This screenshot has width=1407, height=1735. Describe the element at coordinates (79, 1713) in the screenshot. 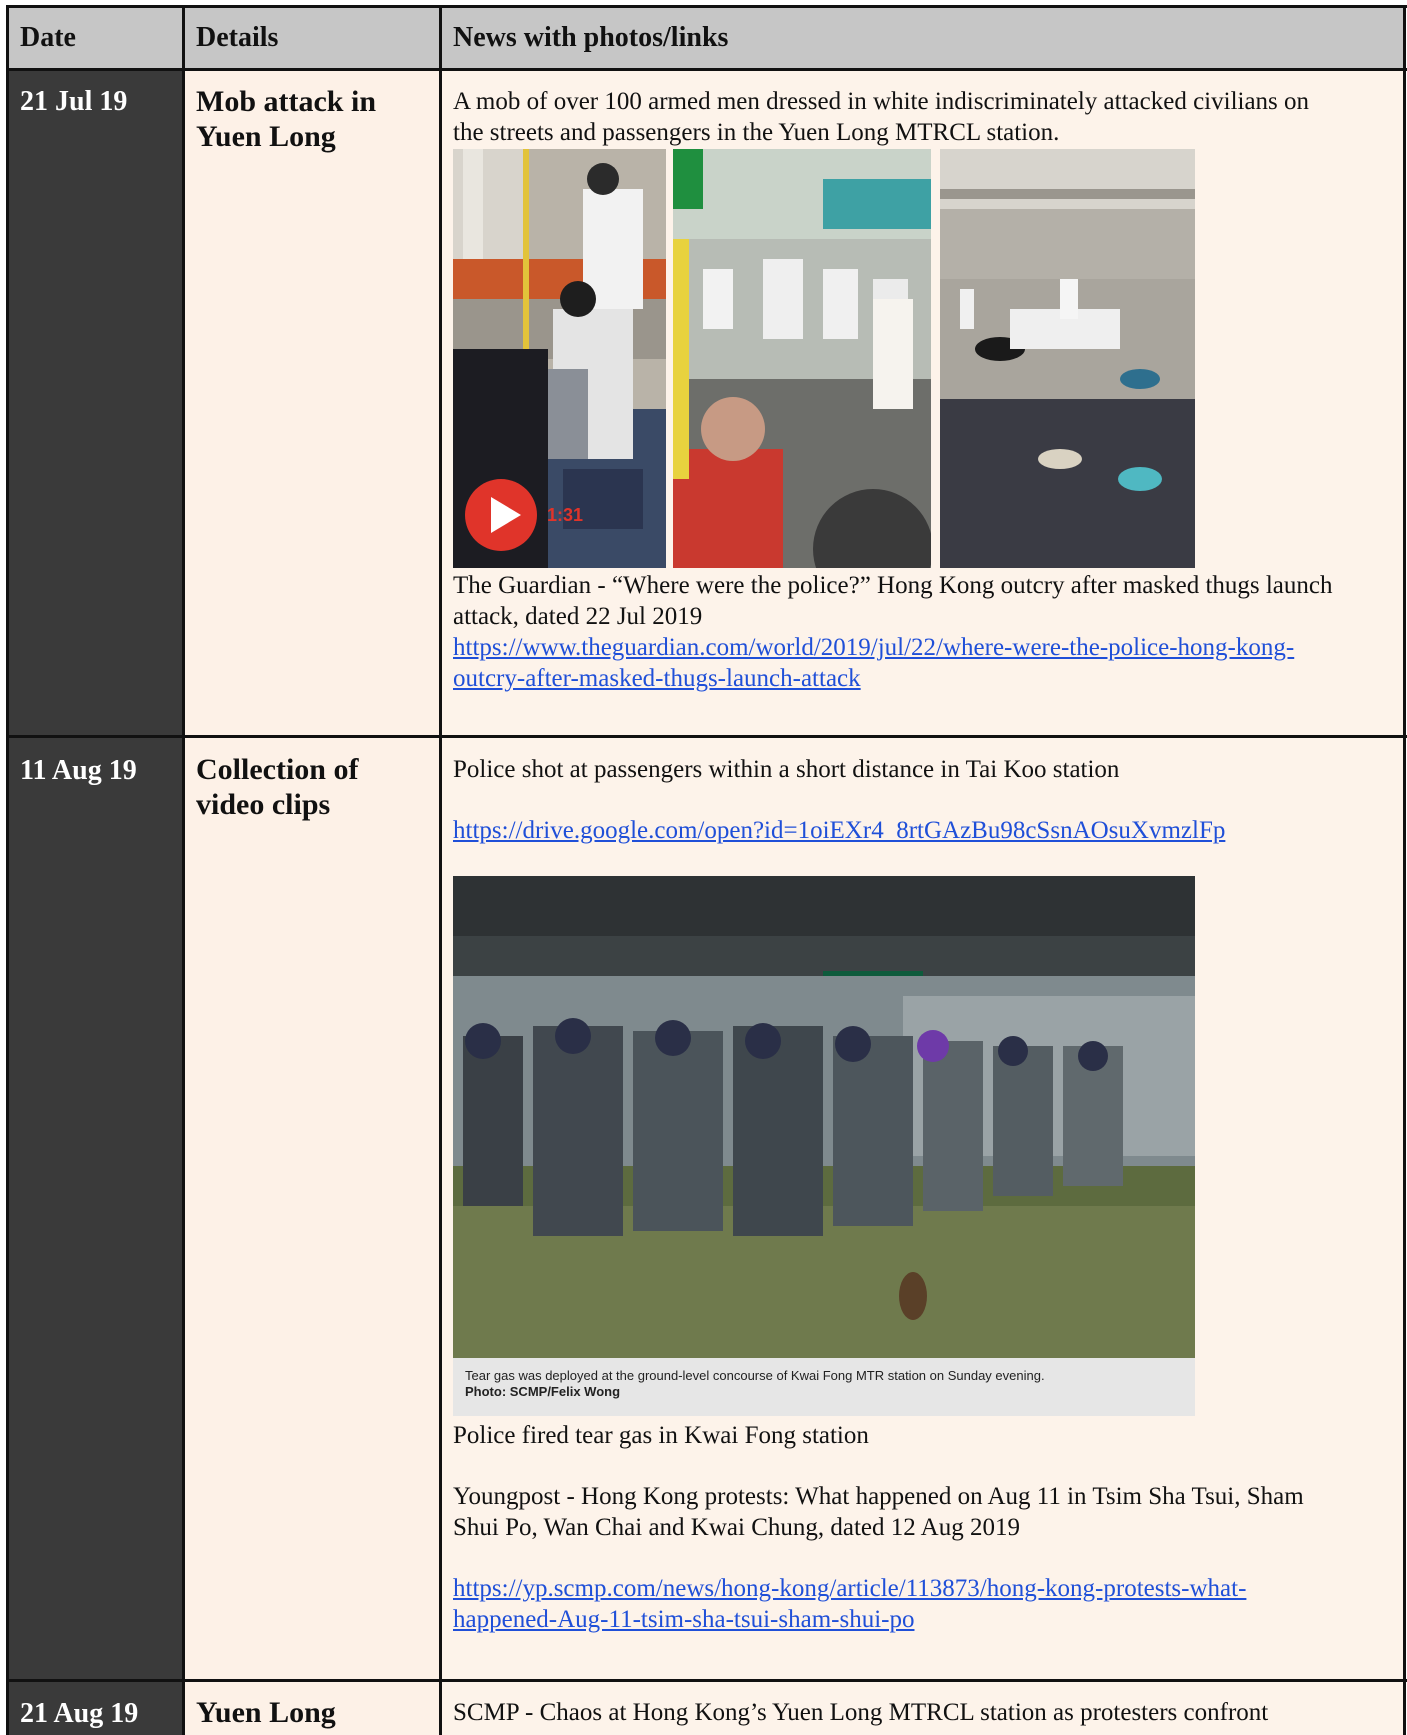

I see `row3-date: 21 Aug 19` at that location.